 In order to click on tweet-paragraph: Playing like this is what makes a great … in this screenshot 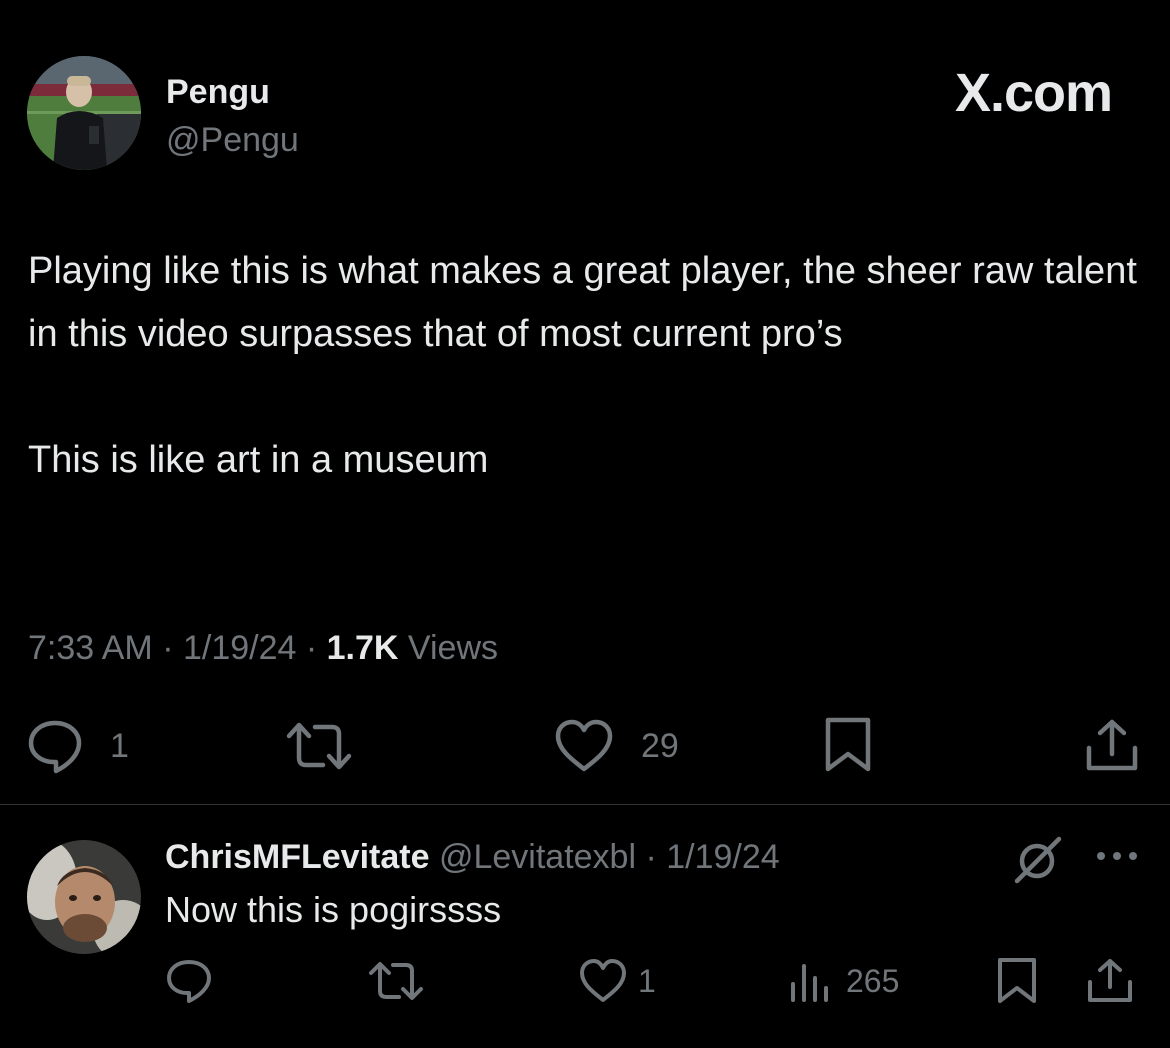, I will do `click(582, 302)`.